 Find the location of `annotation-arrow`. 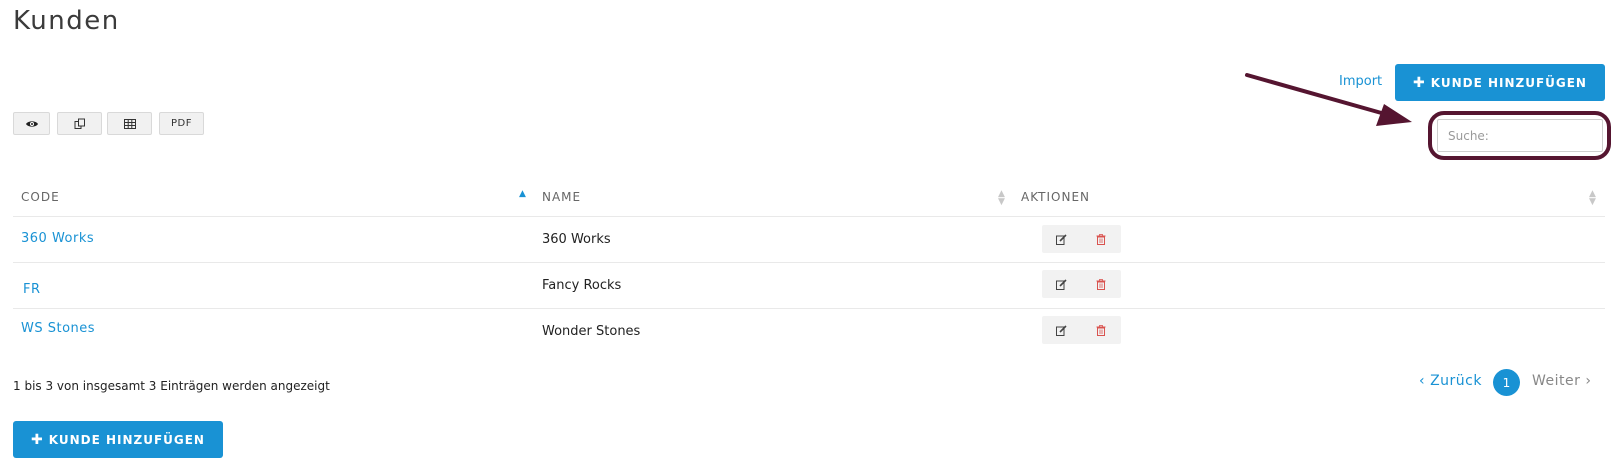

annotation-arrow is located at coordinates (1328, 99).